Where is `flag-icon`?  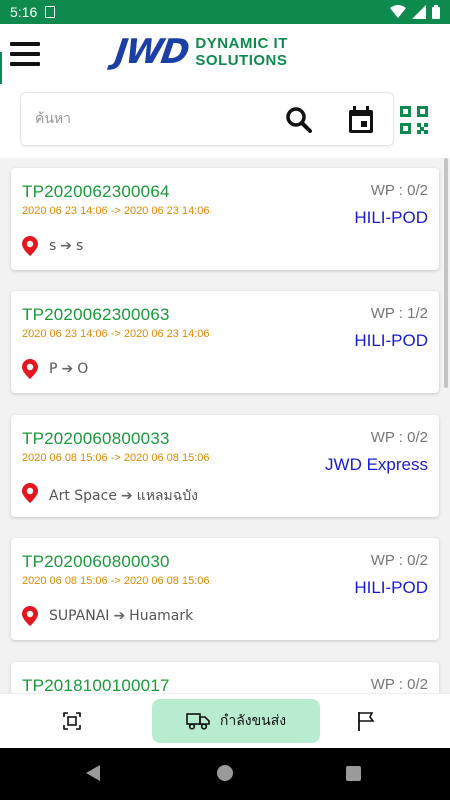
flag-icon is located at coordinates (366, 721).